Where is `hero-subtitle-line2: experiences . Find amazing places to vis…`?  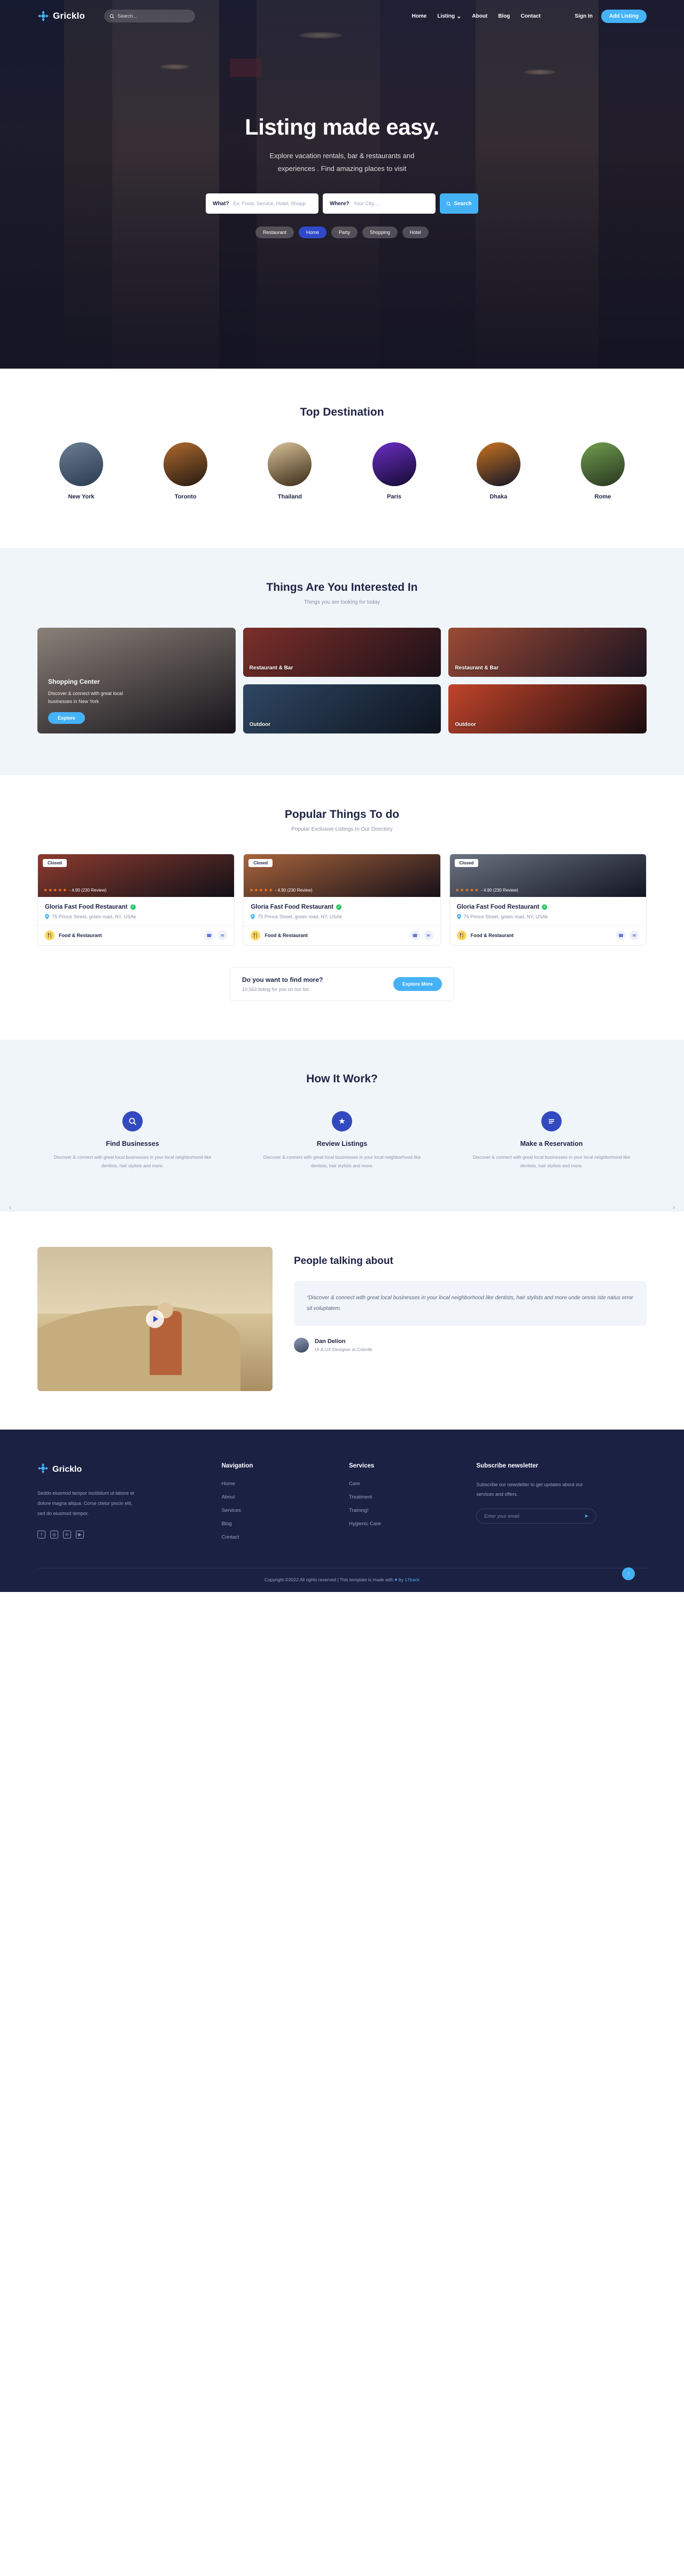
hero-subtitle-line2: experiences . Find amazing places to vis… is located at coordinates (342, 169).